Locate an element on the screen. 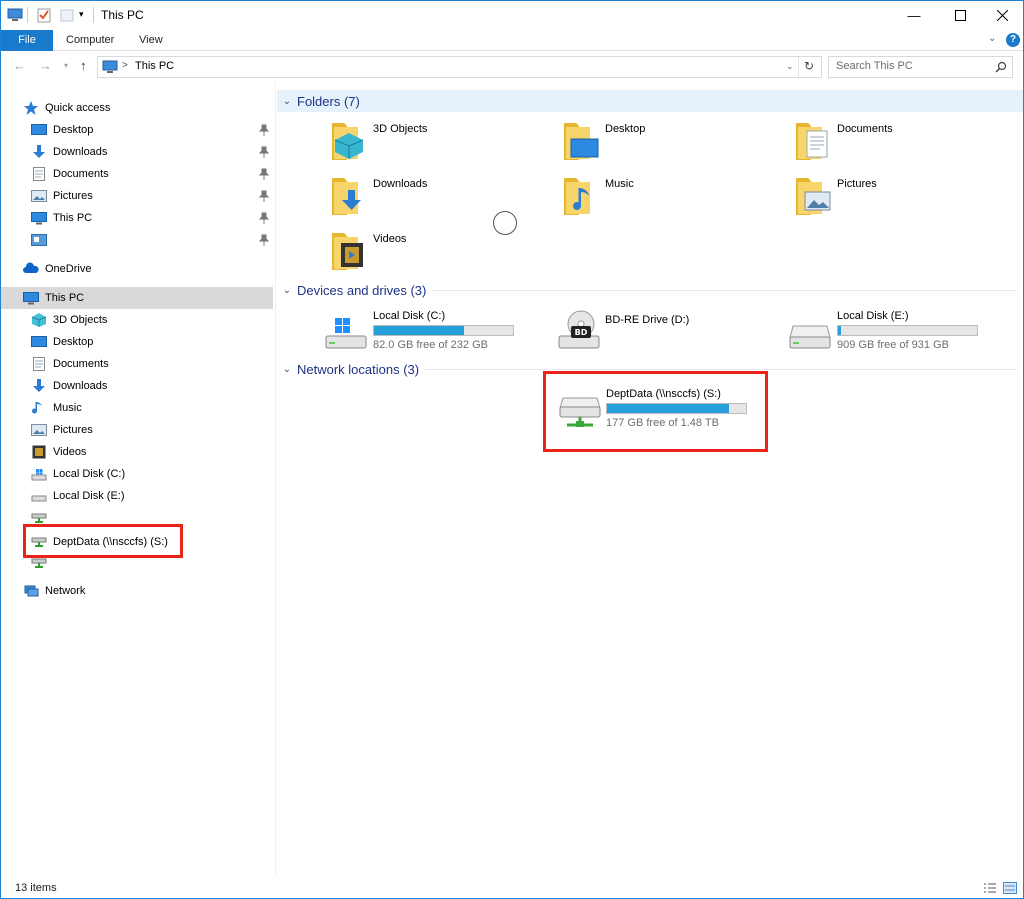 The height and width of the screenshot is (899, 1024). network-icon is located at coordinates (31, 591).